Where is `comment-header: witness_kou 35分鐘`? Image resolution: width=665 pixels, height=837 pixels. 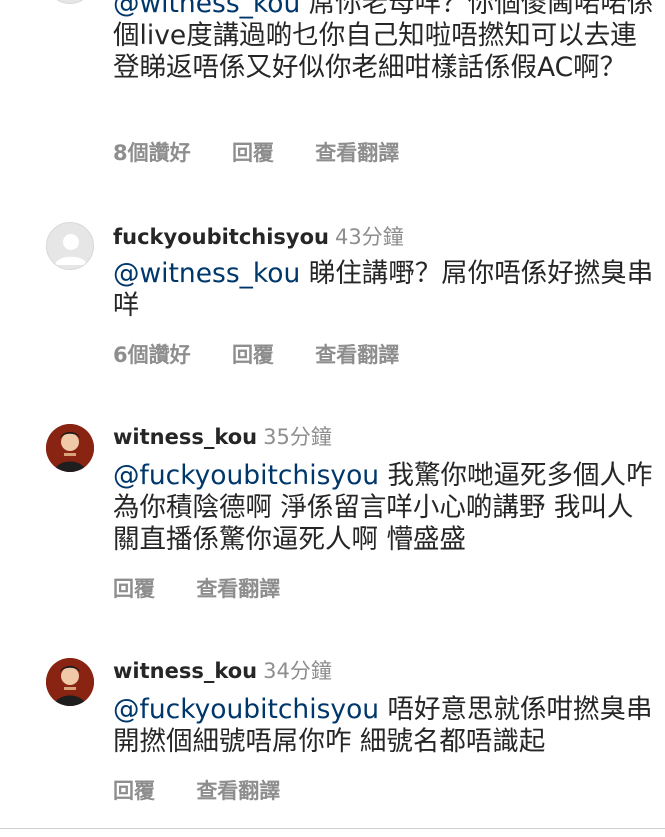
comment-header: witness_kou 35分鐘 is located at coordinates (222, 437).